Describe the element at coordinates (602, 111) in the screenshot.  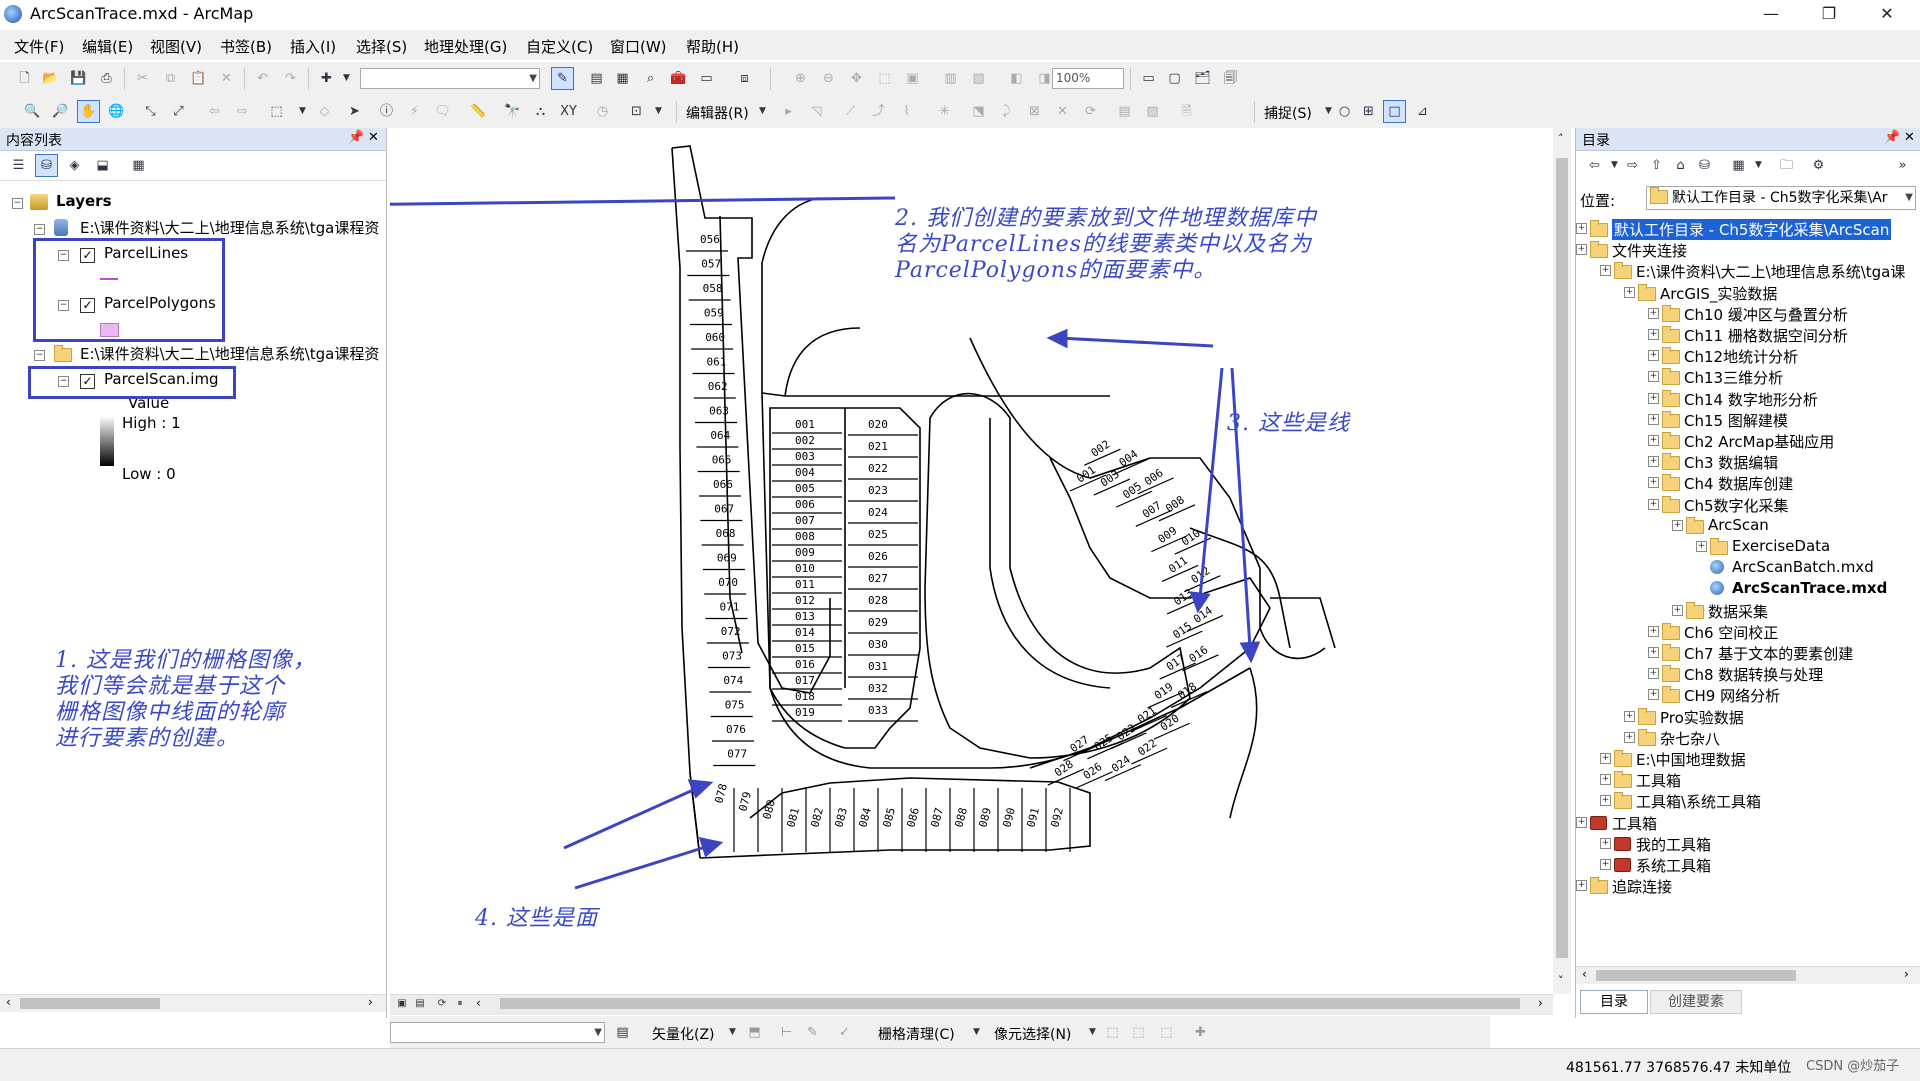
I see `time-slider-icon: ◷` at that location.